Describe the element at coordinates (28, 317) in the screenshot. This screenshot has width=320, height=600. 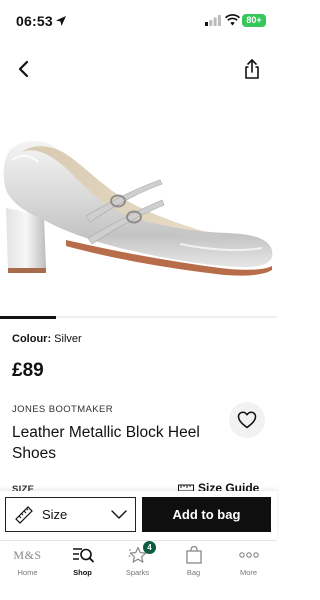
I see `gallery-progress-active` at that location.